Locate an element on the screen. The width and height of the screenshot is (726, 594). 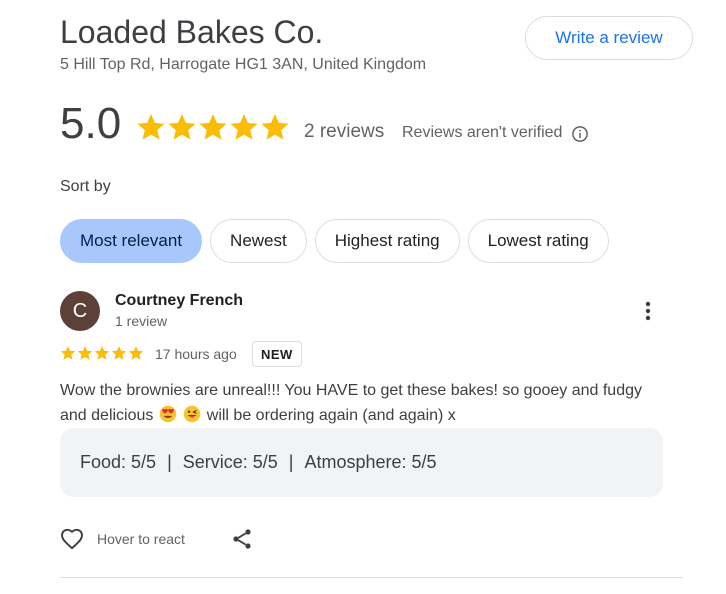
react-button: Hover to react is located at coordinates (122, 539).